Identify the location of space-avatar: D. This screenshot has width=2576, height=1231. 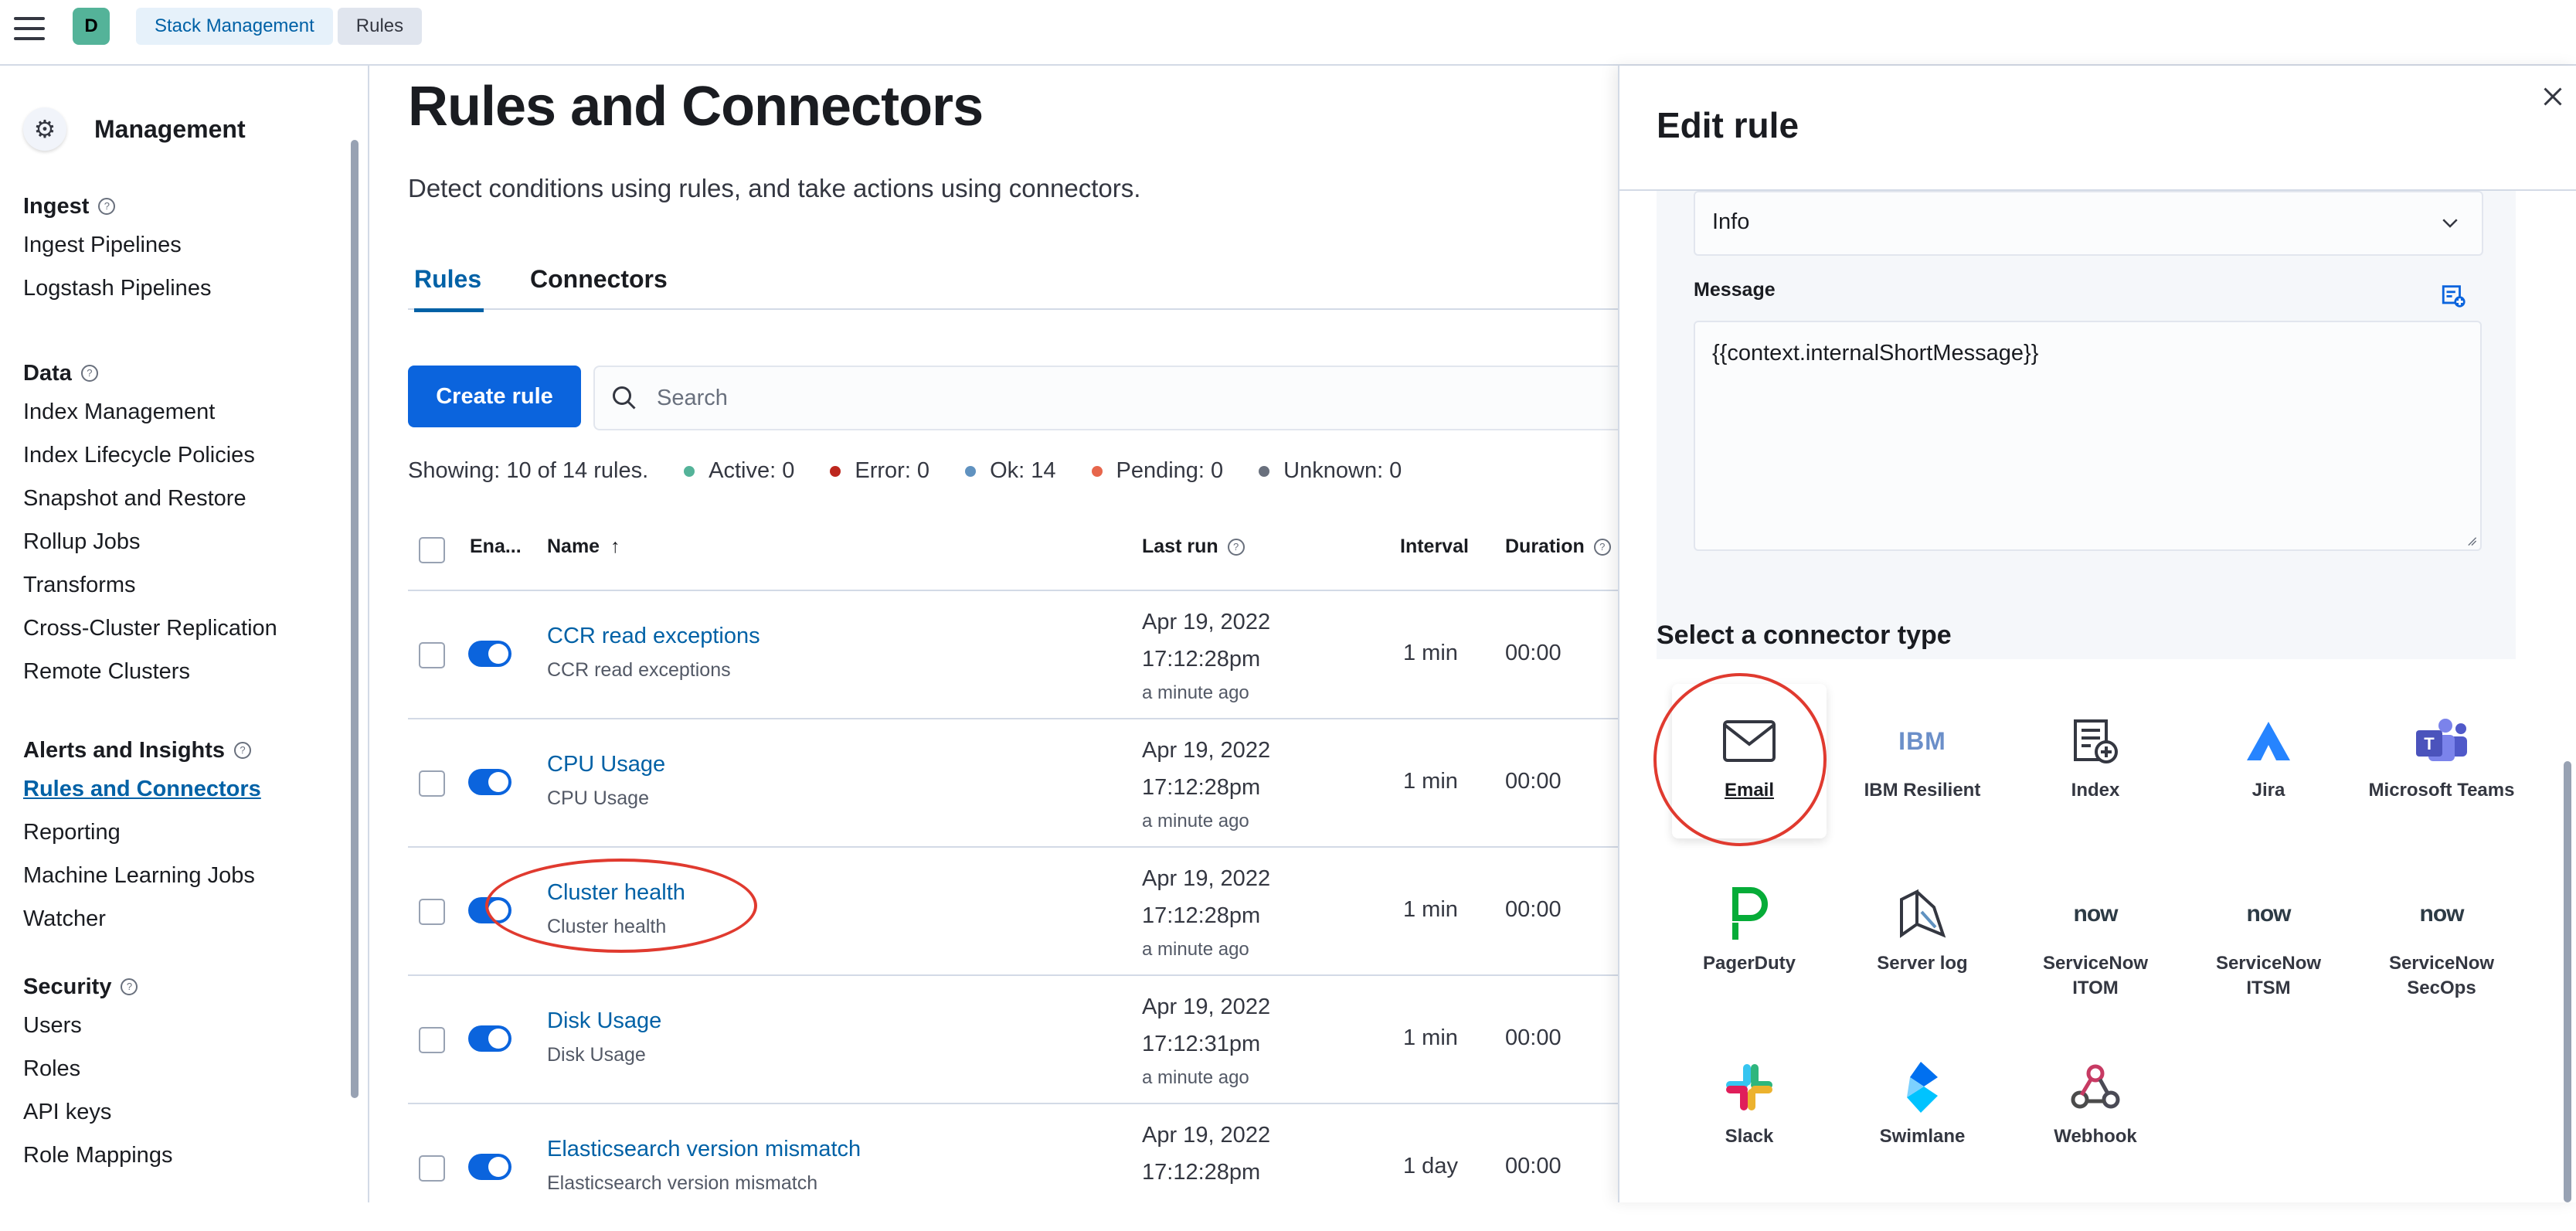
(91, 26).